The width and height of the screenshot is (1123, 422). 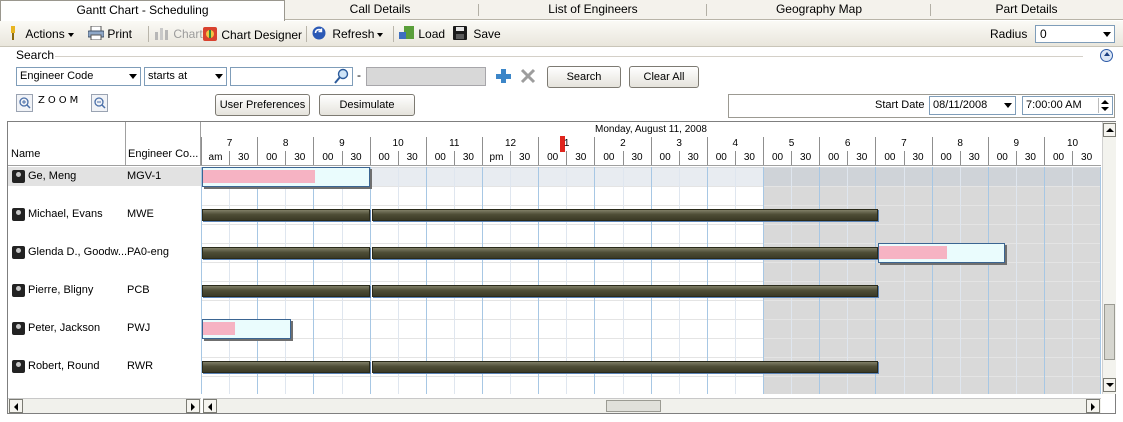 What do you see at coordinates (104, 405) in the screenshot?
I see `left-horizontal-scrollbar` at bounding box center [104, 405].